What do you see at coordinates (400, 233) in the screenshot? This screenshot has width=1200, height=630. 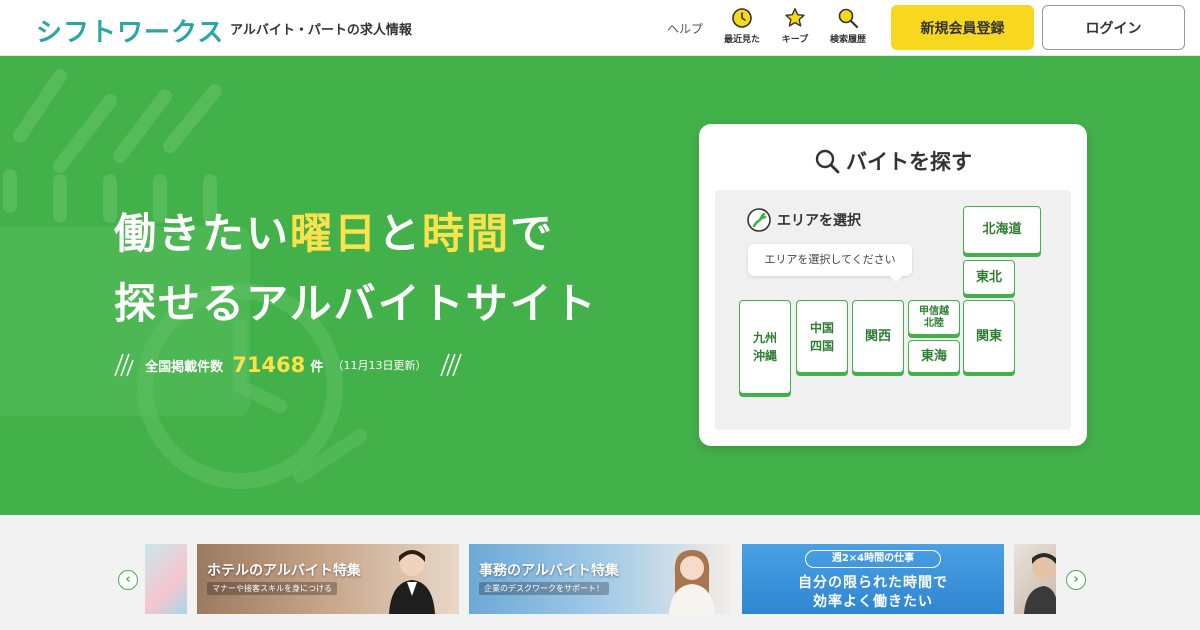 I see `hero-text: と` at bounding box center [400, 233].